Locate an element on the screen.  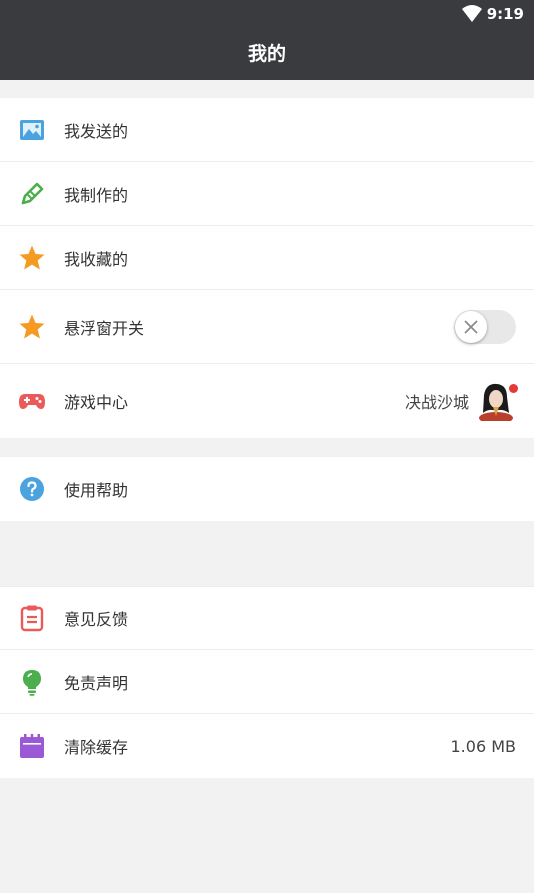
menu-item-feedback: 意见反馈 is located at coordinates (267, 618).